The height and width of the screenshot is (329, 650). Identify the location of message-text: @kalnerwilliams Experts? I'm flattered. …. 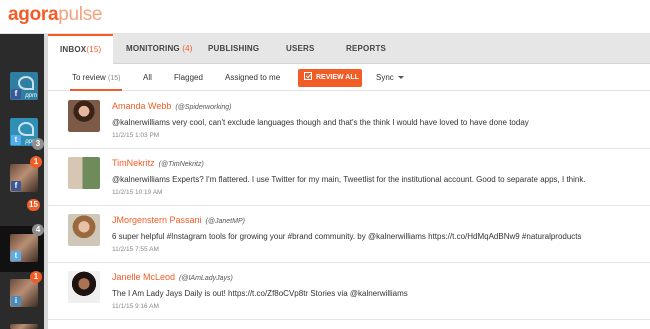
(349, 179).